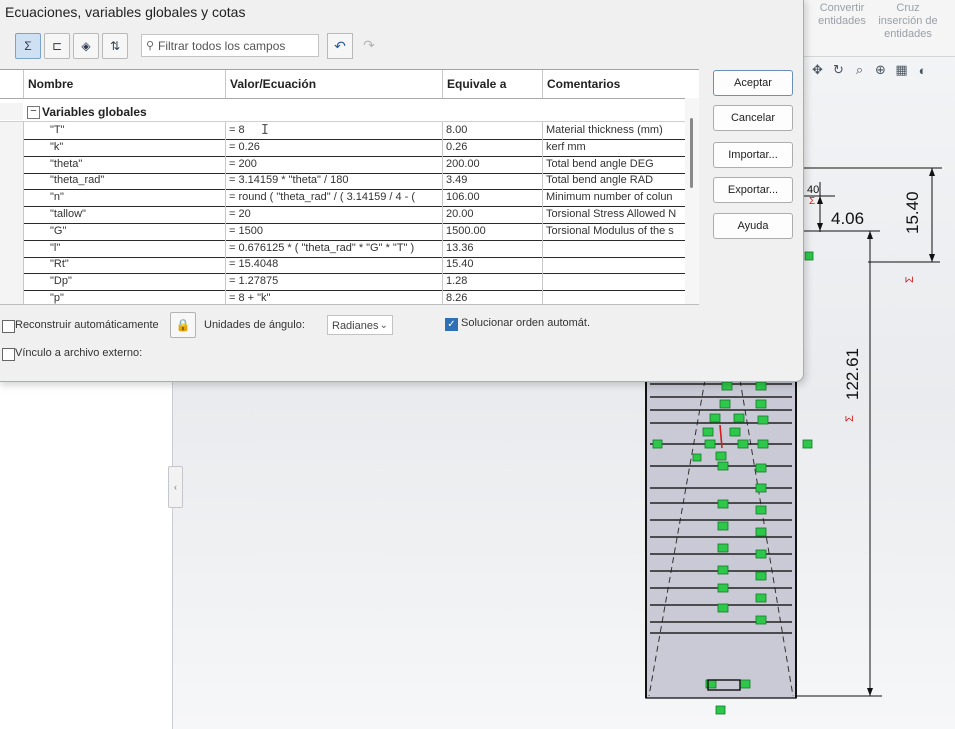 Image resolution: width=955 pixels, height=729 pixels. I want to click on equation-view-button: Σ, so click(28, 46).